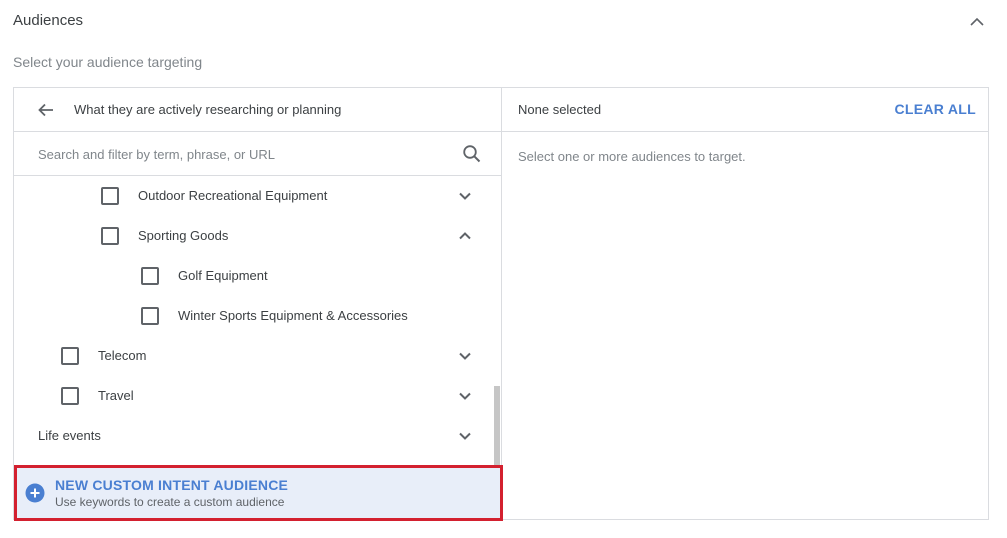 The image size is (1007, 538). Describe the element at coordinates (48, 20) in the screenshot. I see `section-title: Audiences` at that location.